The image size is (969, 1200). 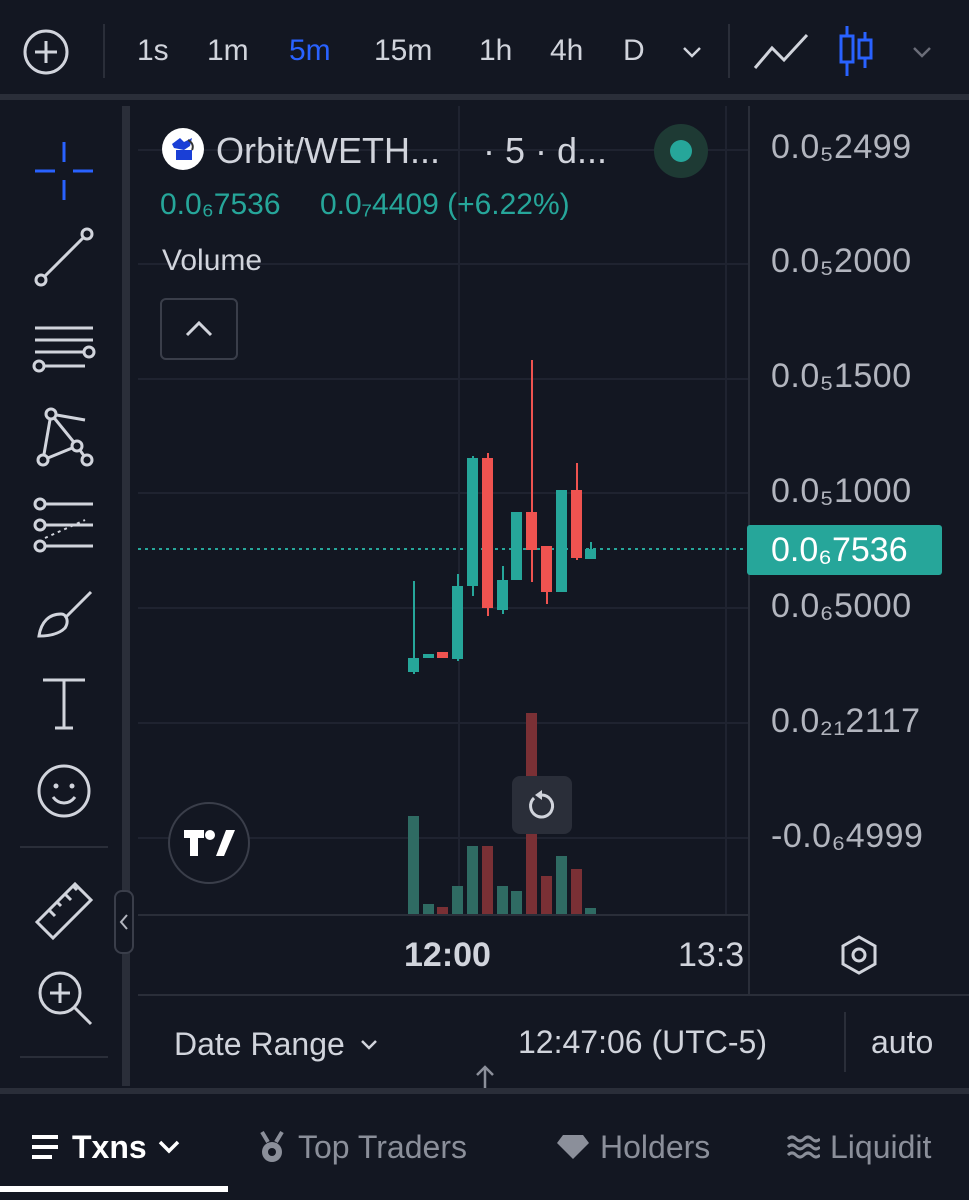 I want to click on collapse-toolbar-handle, so click(x=124, y=922).